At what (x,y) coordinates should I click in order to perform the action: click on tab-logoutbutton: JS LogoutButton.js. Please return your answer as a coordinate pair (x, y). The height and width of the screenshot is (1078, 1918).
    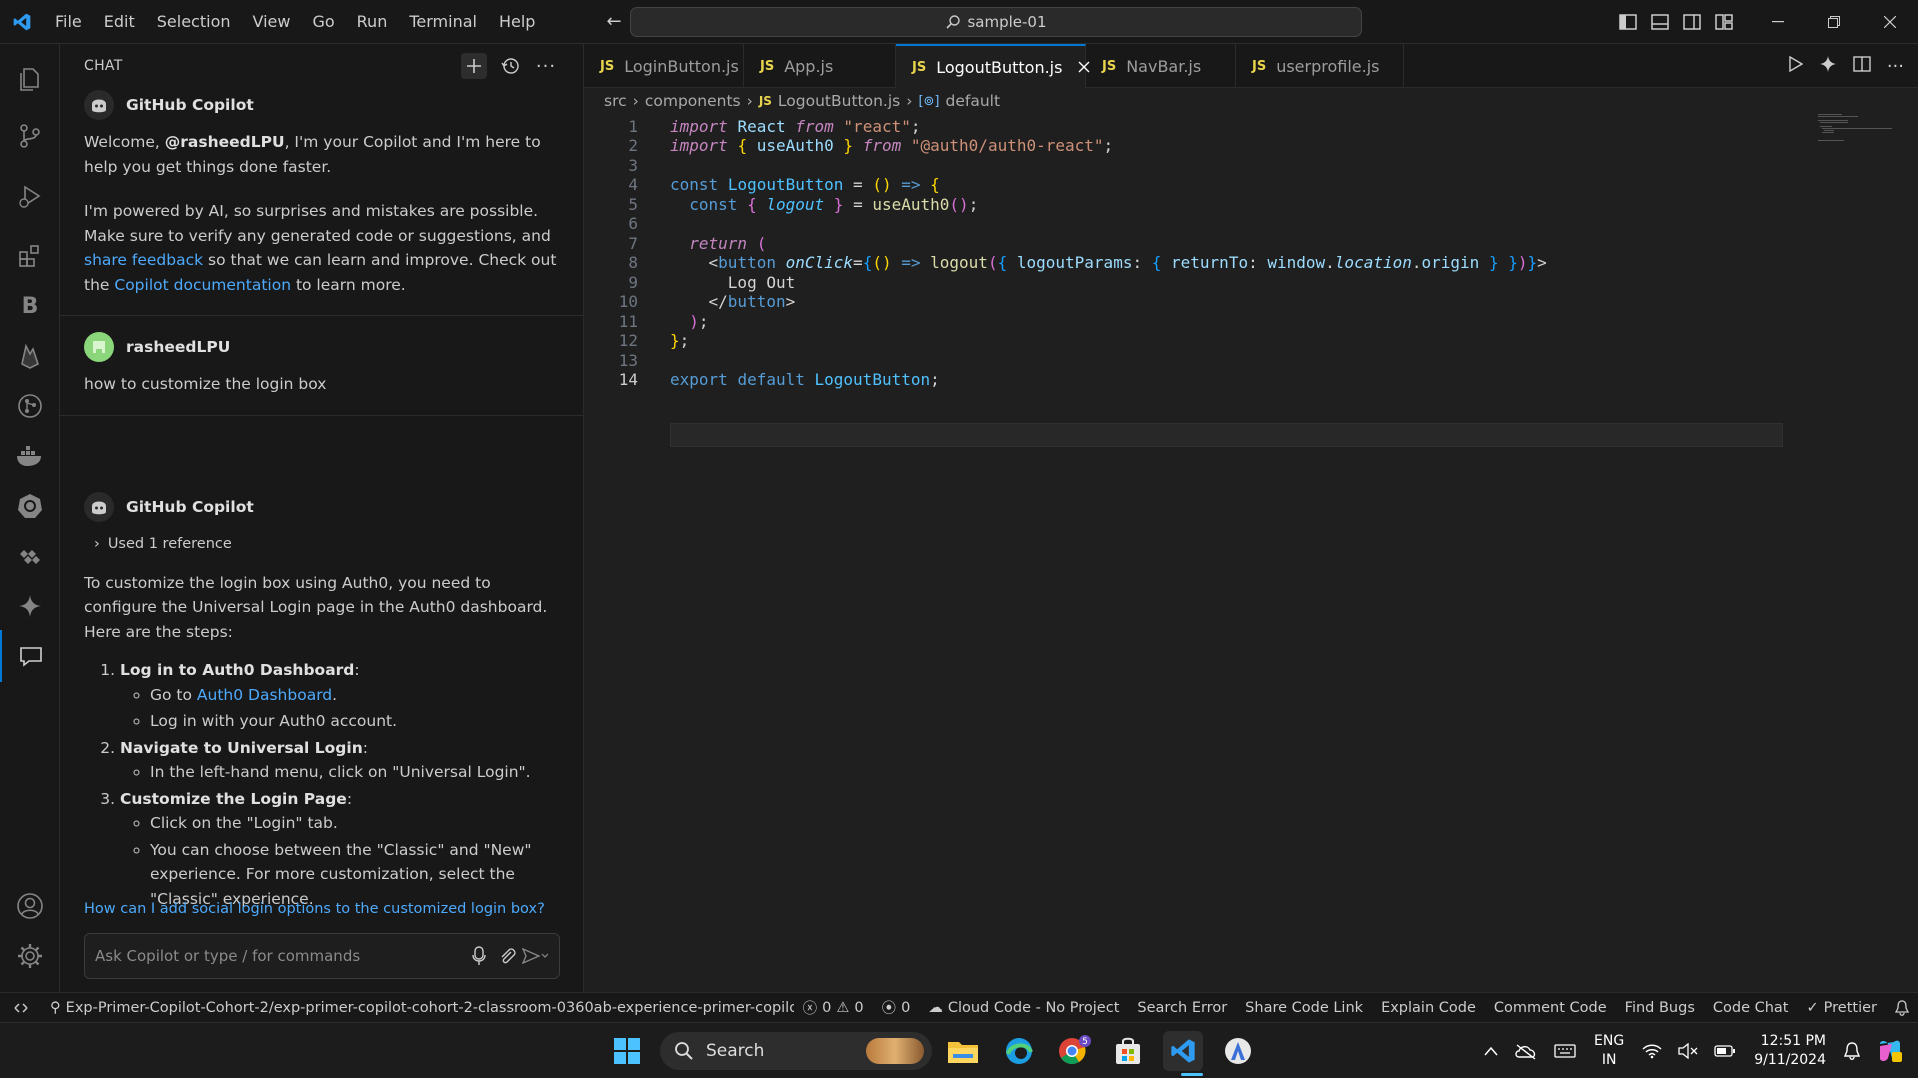
    Looking at the image, I should click on (993, 66).